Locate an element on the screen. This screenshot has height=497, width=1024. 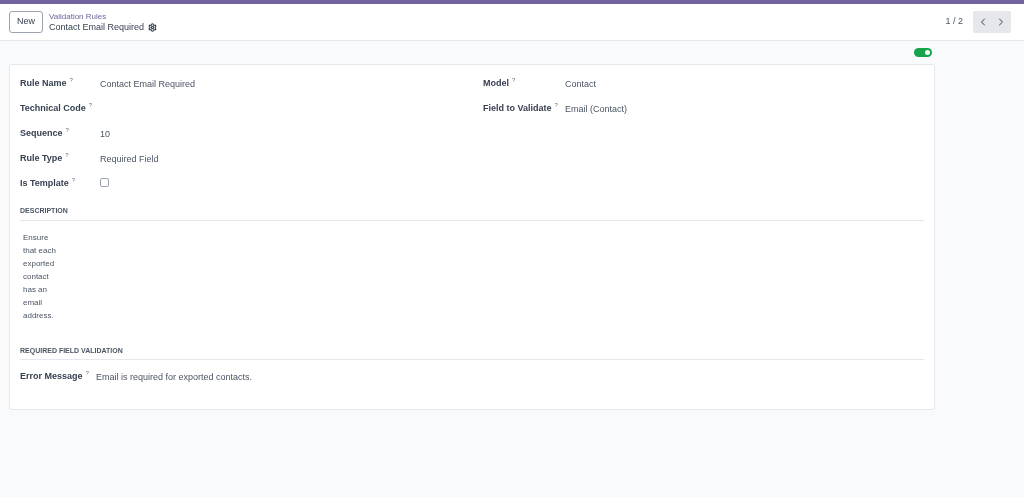
description-text: Ensure that each exported contact has an email address. is located at coordinates (40, 276).